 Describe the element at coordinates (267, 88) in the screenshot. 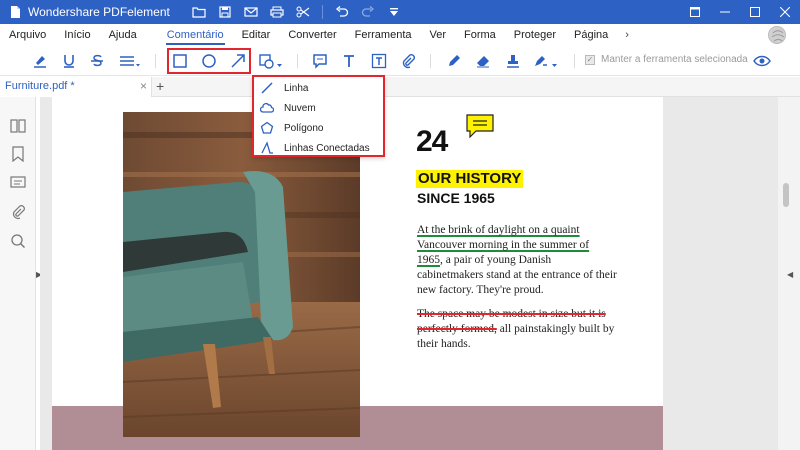

I see `line-icon` at that location.